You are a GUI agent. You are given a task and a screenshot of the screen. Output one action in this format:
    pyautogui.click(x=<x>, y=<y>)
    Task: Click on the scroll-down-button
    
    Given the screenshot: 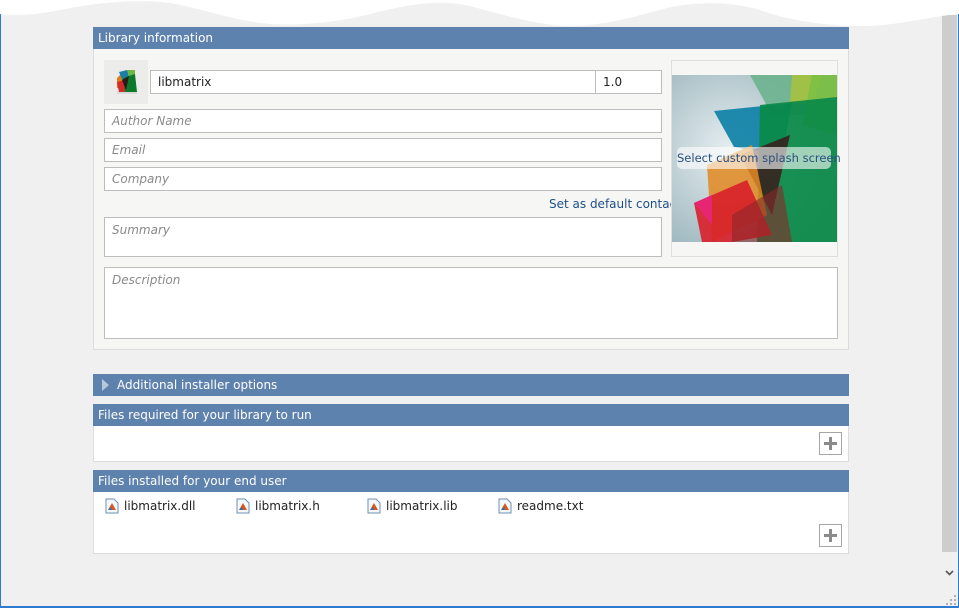 What is the action you would take?
    pyautogui.click(x=949, y=573)
    